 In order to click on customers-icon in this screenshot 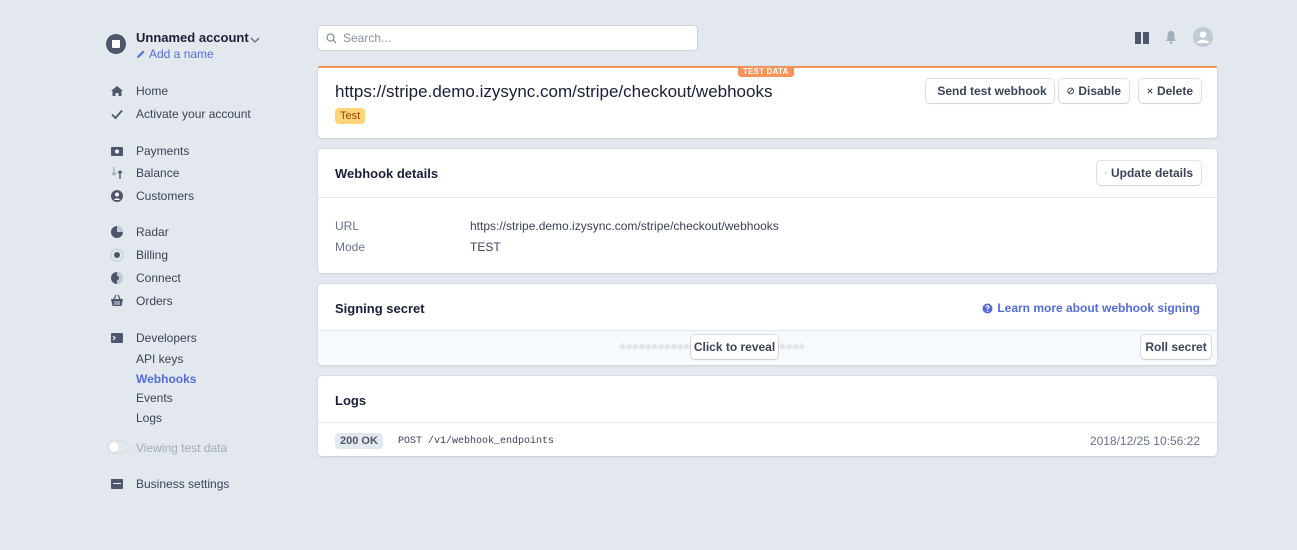, I will do `click(117, 196)`.